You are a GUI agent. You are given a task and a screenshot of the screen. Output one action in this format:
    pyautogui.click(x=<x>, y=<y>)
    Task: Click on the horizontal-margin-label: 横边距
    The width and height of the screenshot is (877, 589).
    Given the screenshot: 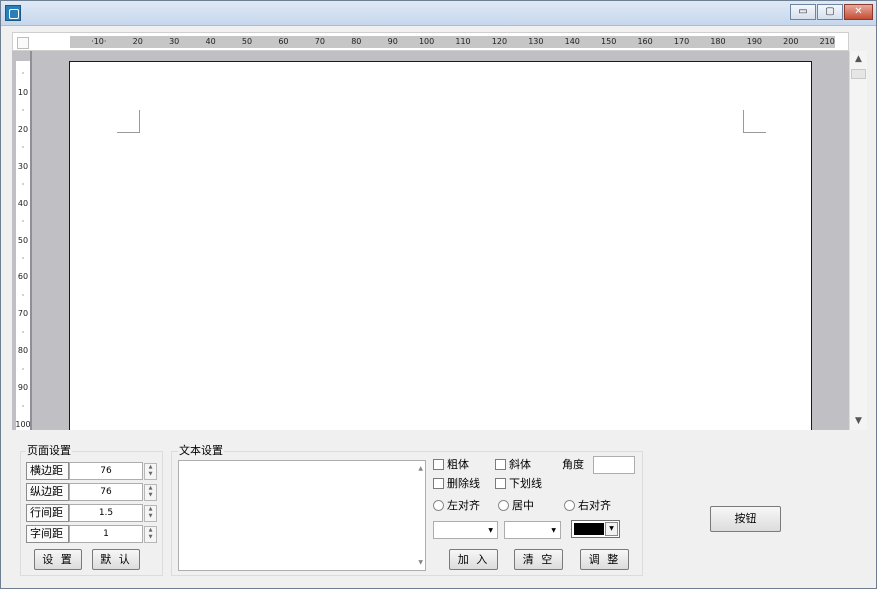 What is the action you would take?
    pyautogui.click(x=47, y=471)
    